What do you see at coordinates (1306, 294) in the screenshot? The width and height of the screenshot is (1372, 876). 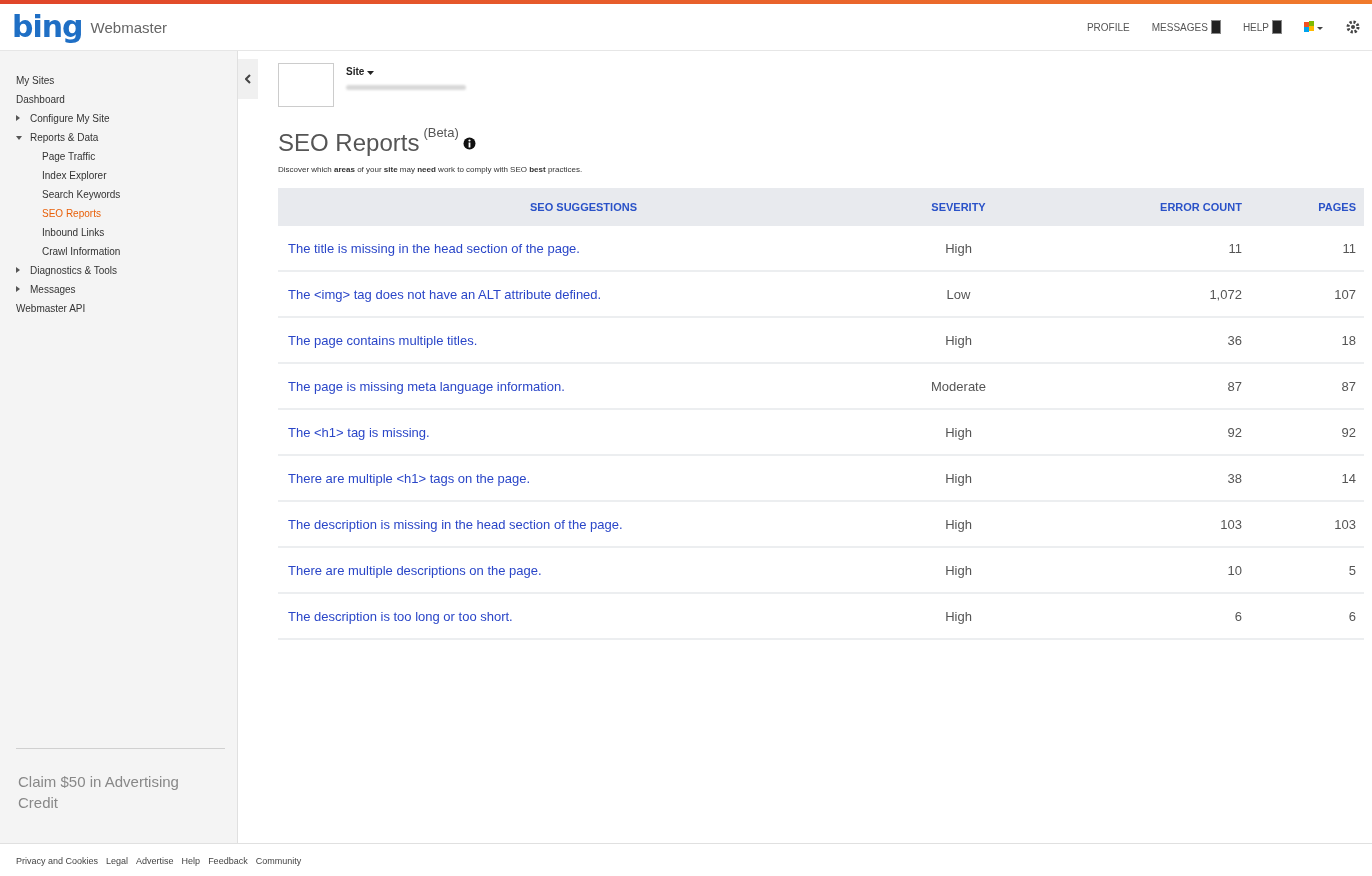 I see `table-cell: 107` at bounding box center [1306, 294].